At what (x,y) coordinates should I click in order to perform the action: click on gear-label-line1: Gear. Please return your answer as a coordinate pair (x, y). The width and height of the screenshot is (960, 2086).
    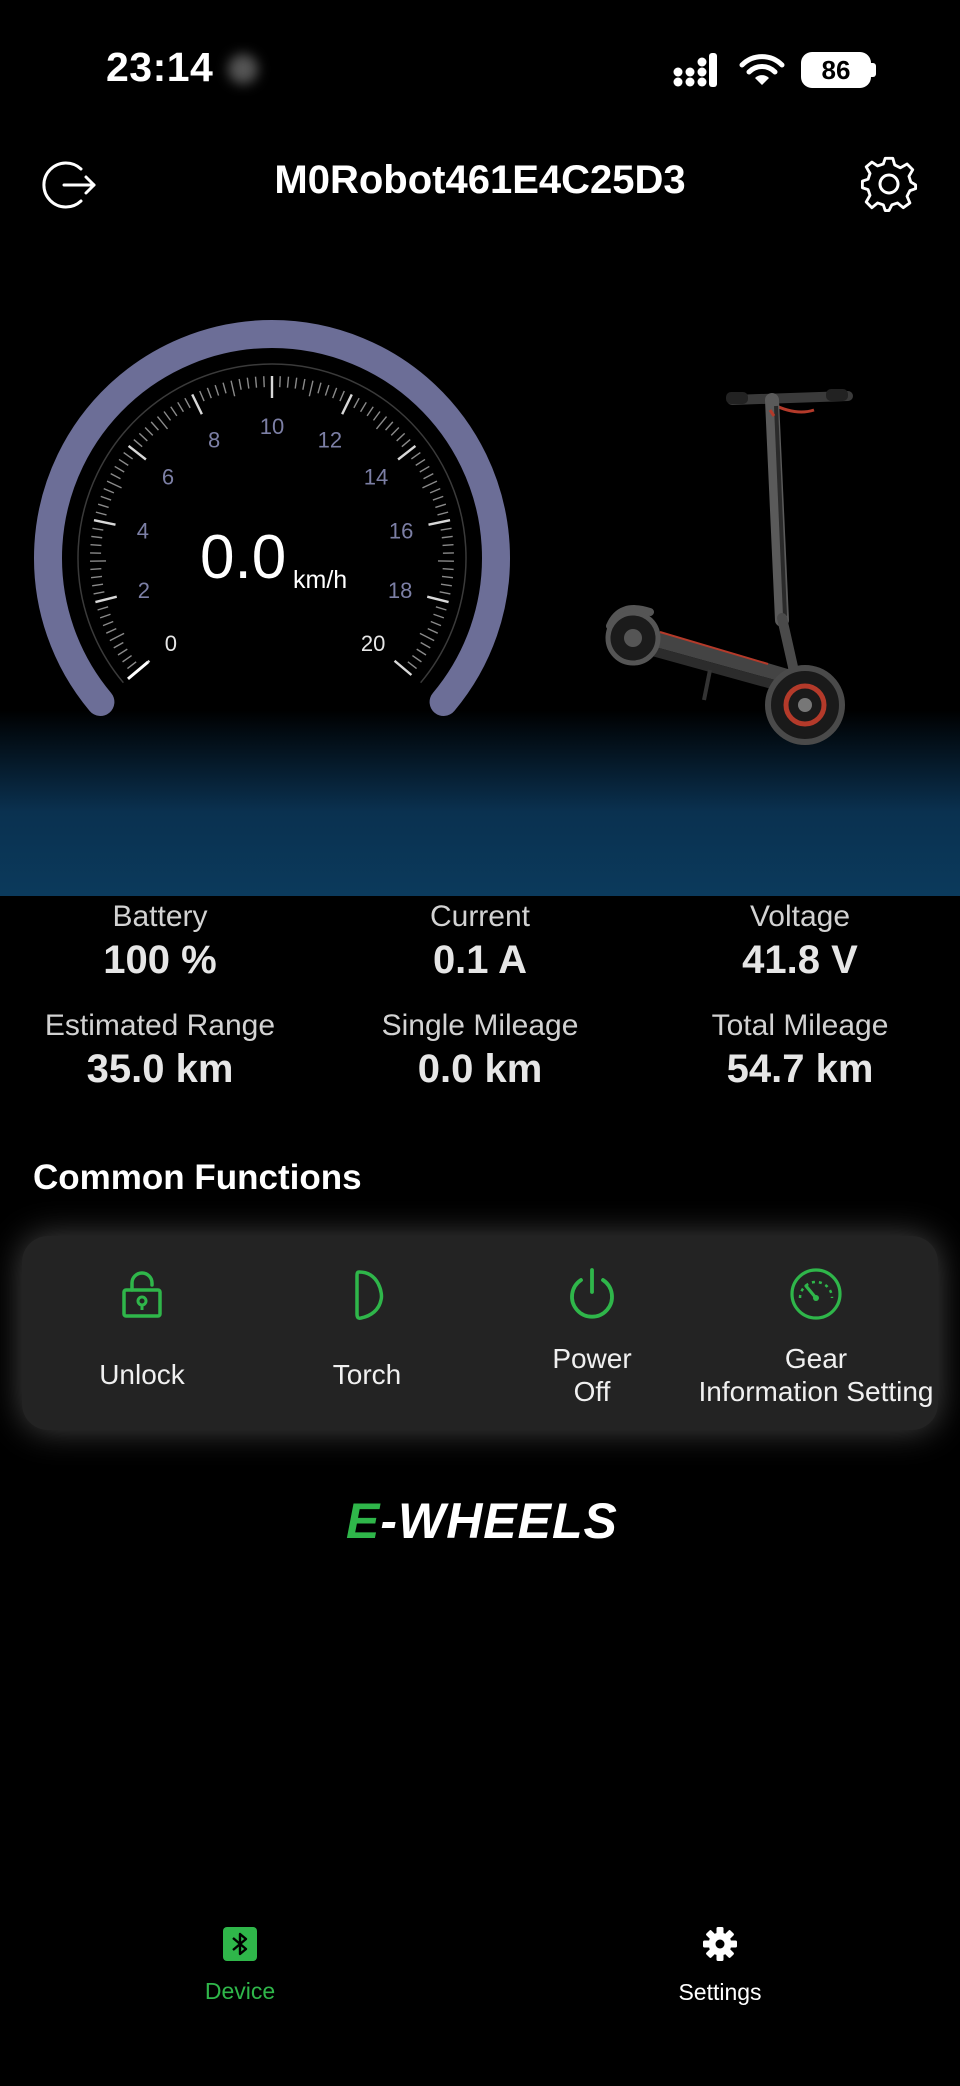
    Looking at the image, I should click on (816, 1358).